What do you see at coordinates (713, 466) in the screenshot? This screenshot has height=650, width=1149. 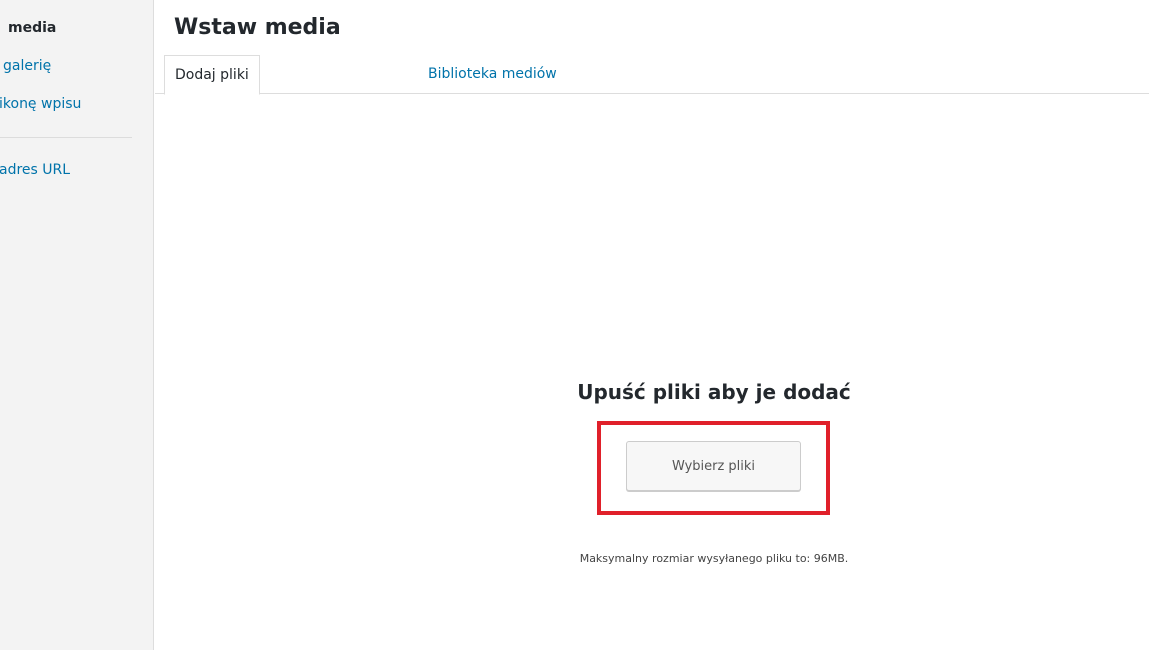 I see `select-files-button: Wybierz pliki` at bounding box center [713, 466].